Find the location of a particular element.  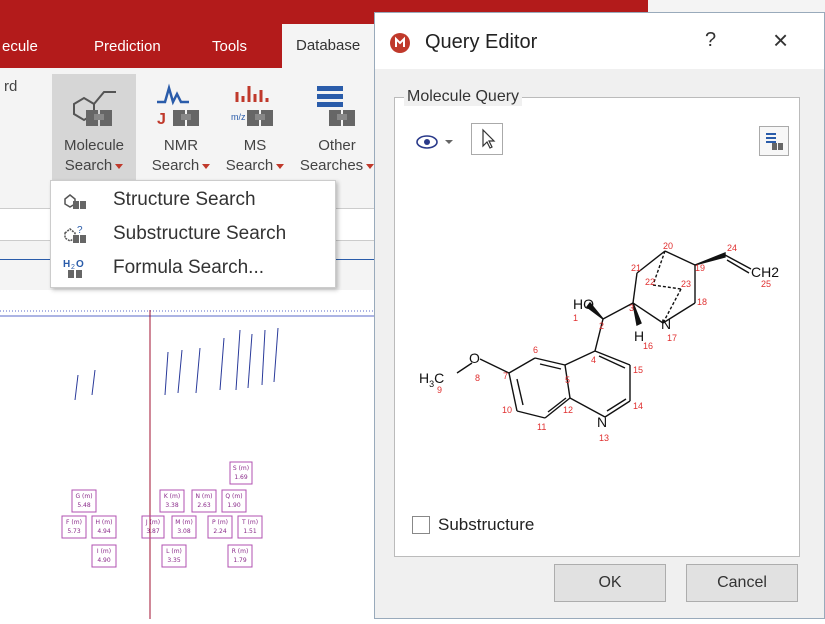

peak-label: N (m) is located at coordinates (204, 496).